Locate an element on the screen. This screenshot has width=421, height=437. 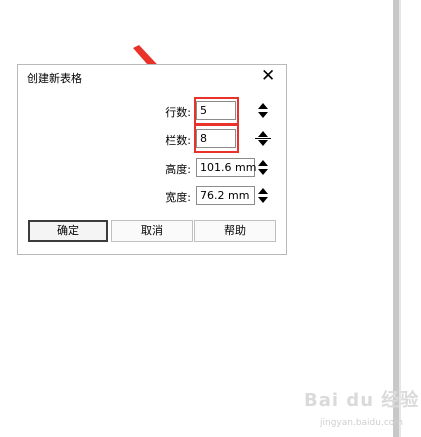
help-button: 帮助 is located at coordinates (235, 231).